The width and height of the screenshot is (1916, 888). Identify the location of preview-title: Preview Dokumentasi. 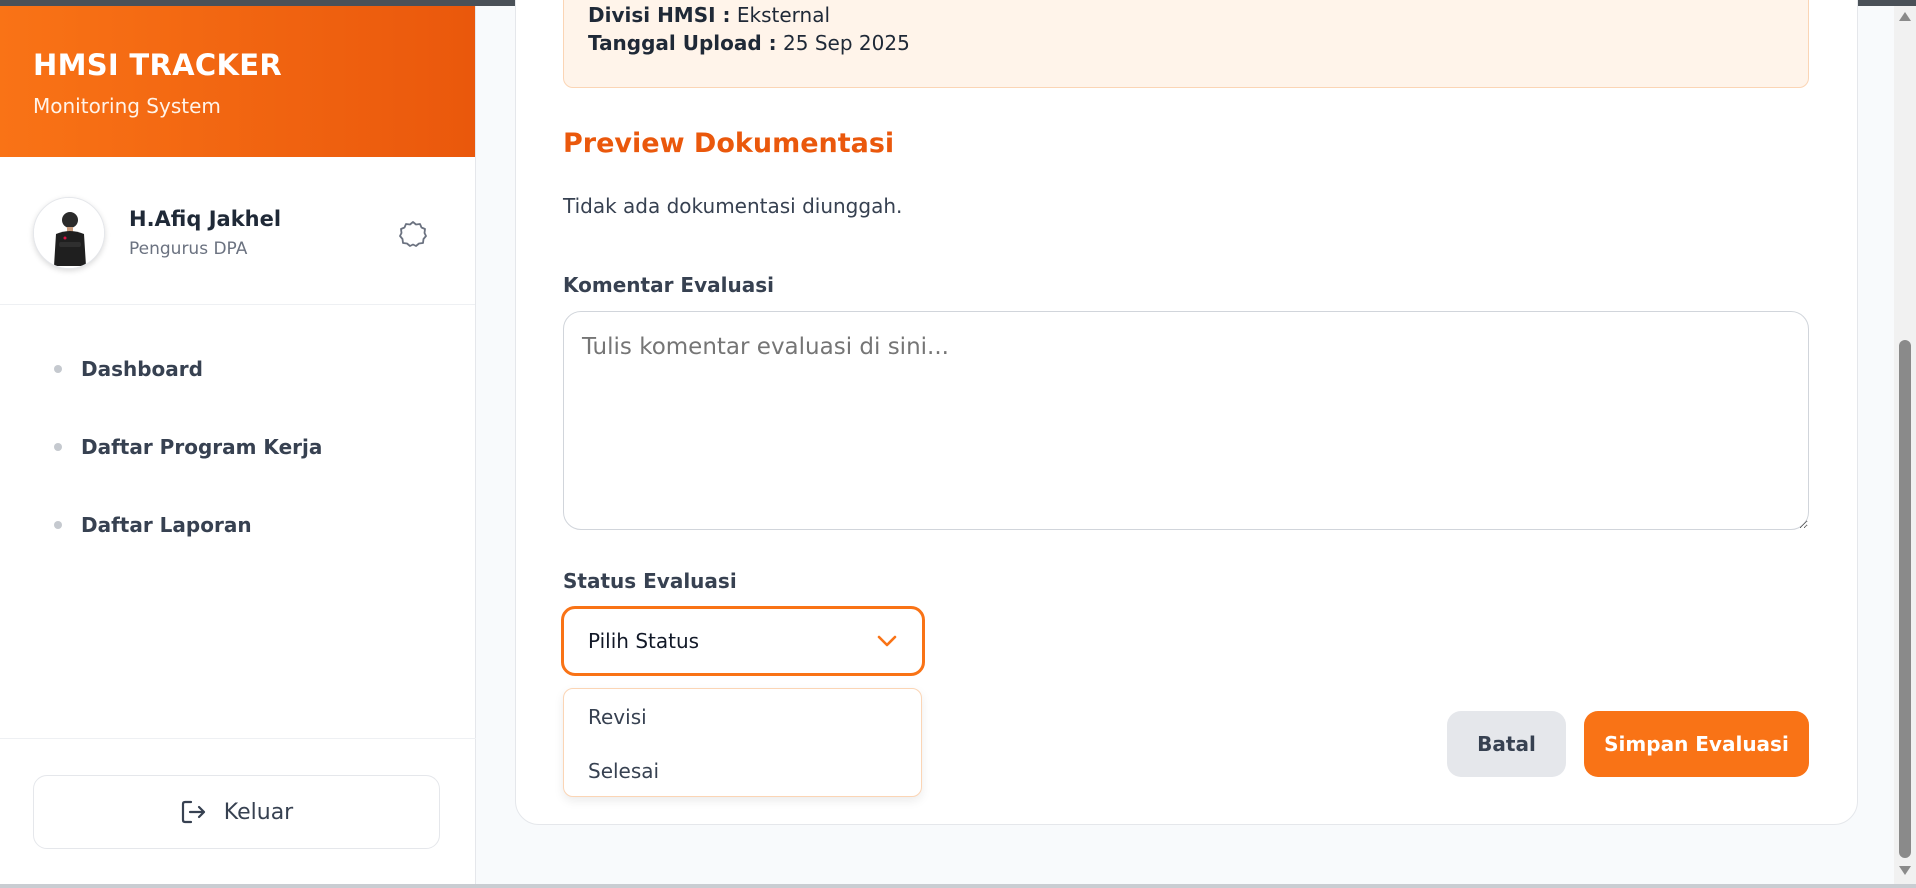
(729, 143).